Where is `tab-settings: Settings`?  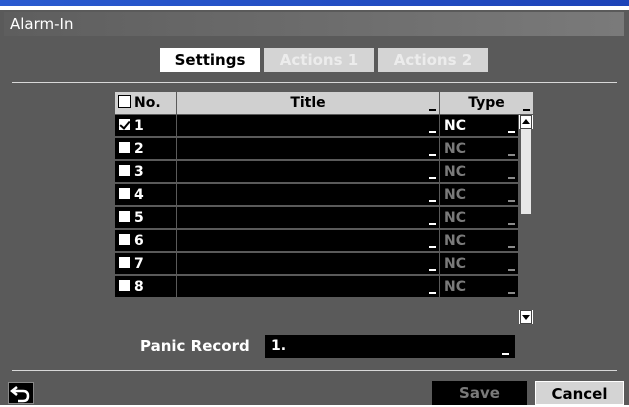 tab-settings: Settings is located at coordinates (210, 60).